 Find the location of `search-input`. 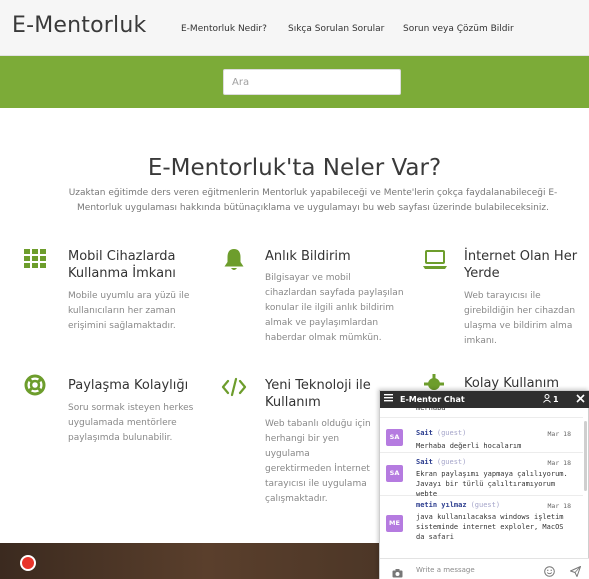

search-input is located at coordinates (312, 82).